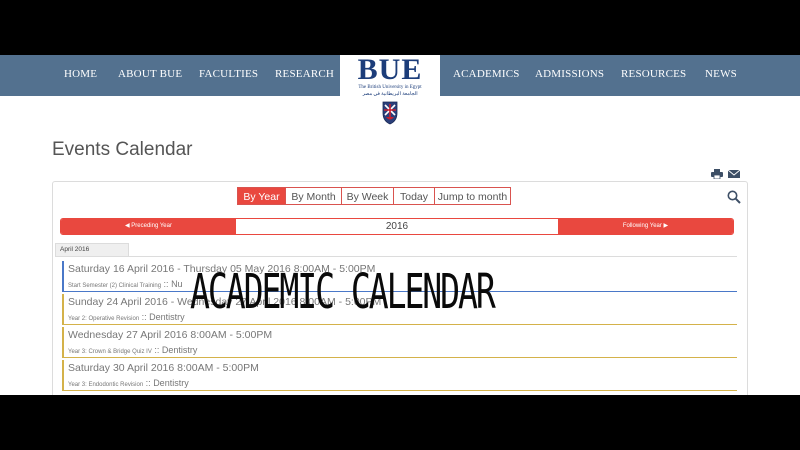  Describe the element at coordinates (390, 70) in the screenshot. I see `logo-text: BUE` at that location.